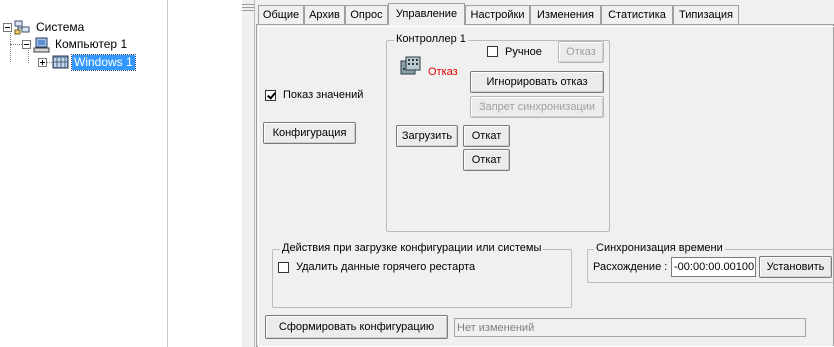  I want to click on time-diff-field: -00:00:00.00100, so click(713, 267).